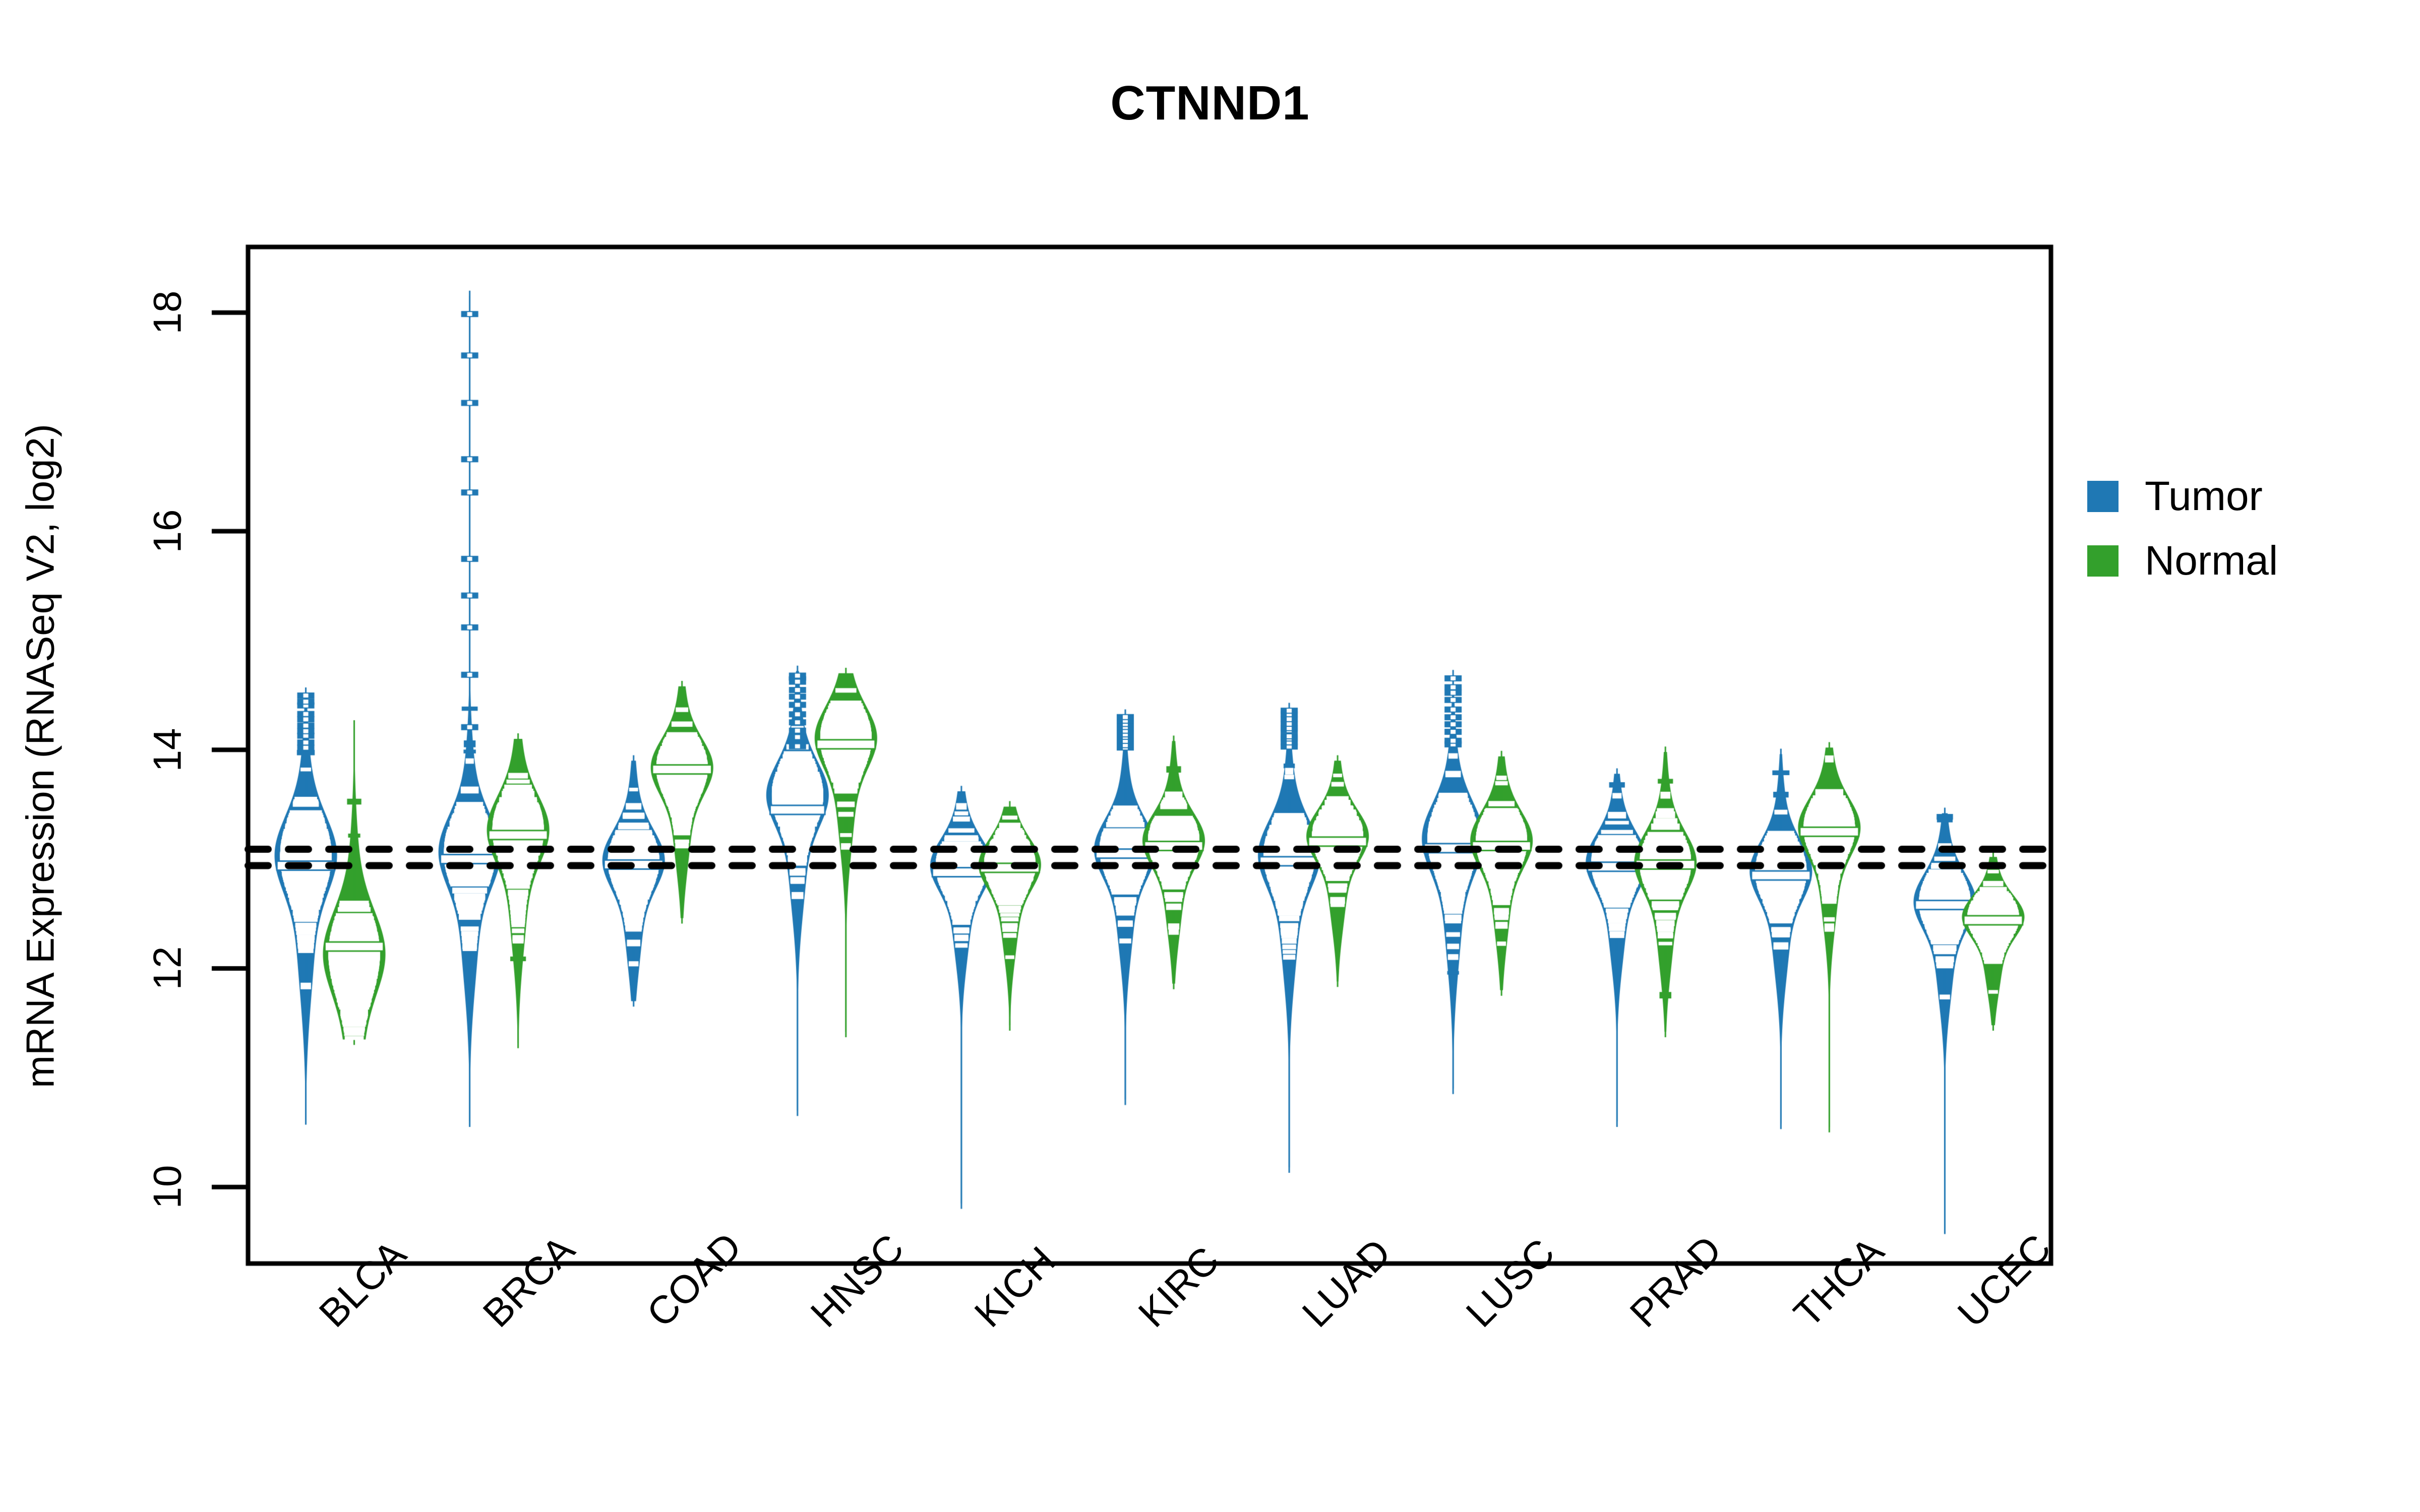 The width and height of the screenshot is (2420, 1512). Describe the element at coordinates (1210, 103) in the screenshot. I see `page-title: CTNND1` at that location.